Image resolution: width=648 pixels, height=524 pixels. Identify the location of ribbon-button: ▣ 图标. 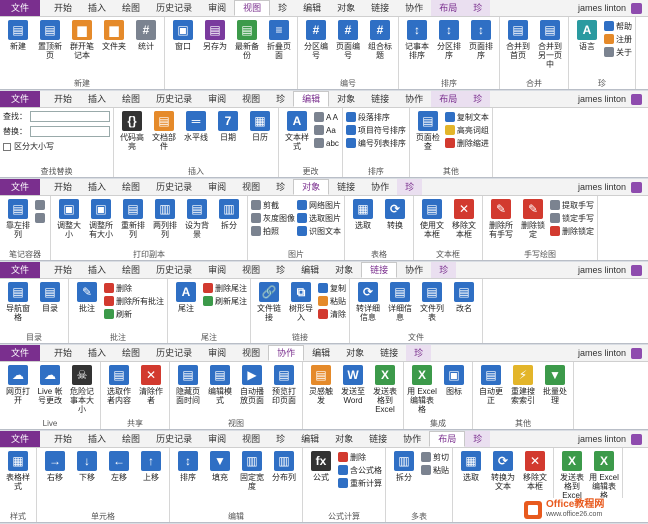
(454, 380).